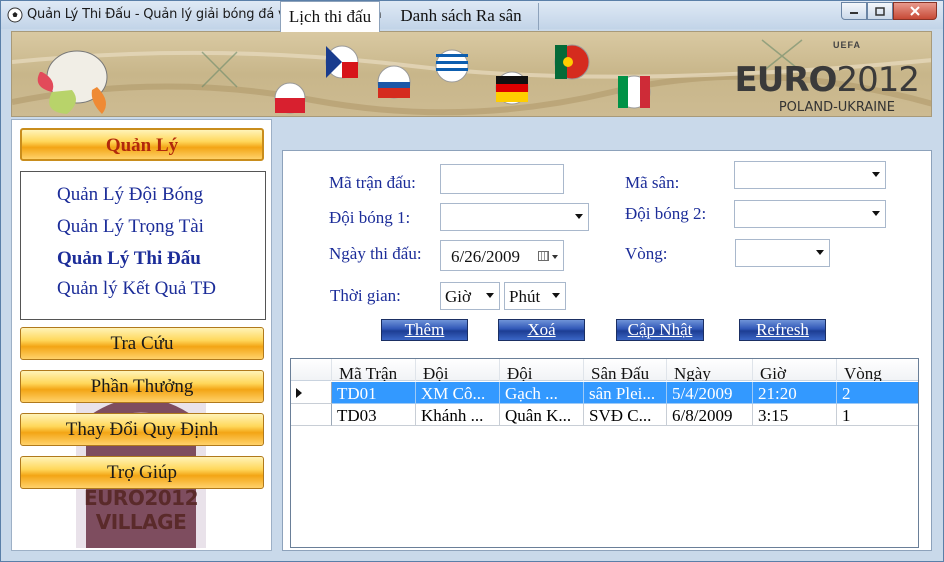 The width and height of the screenshot is (944, 562). What do you see at coordinates (625, 370) in the screenshot?
I see `column-header-san-dau: Sân Đấu` at bounding box center [625, 370].